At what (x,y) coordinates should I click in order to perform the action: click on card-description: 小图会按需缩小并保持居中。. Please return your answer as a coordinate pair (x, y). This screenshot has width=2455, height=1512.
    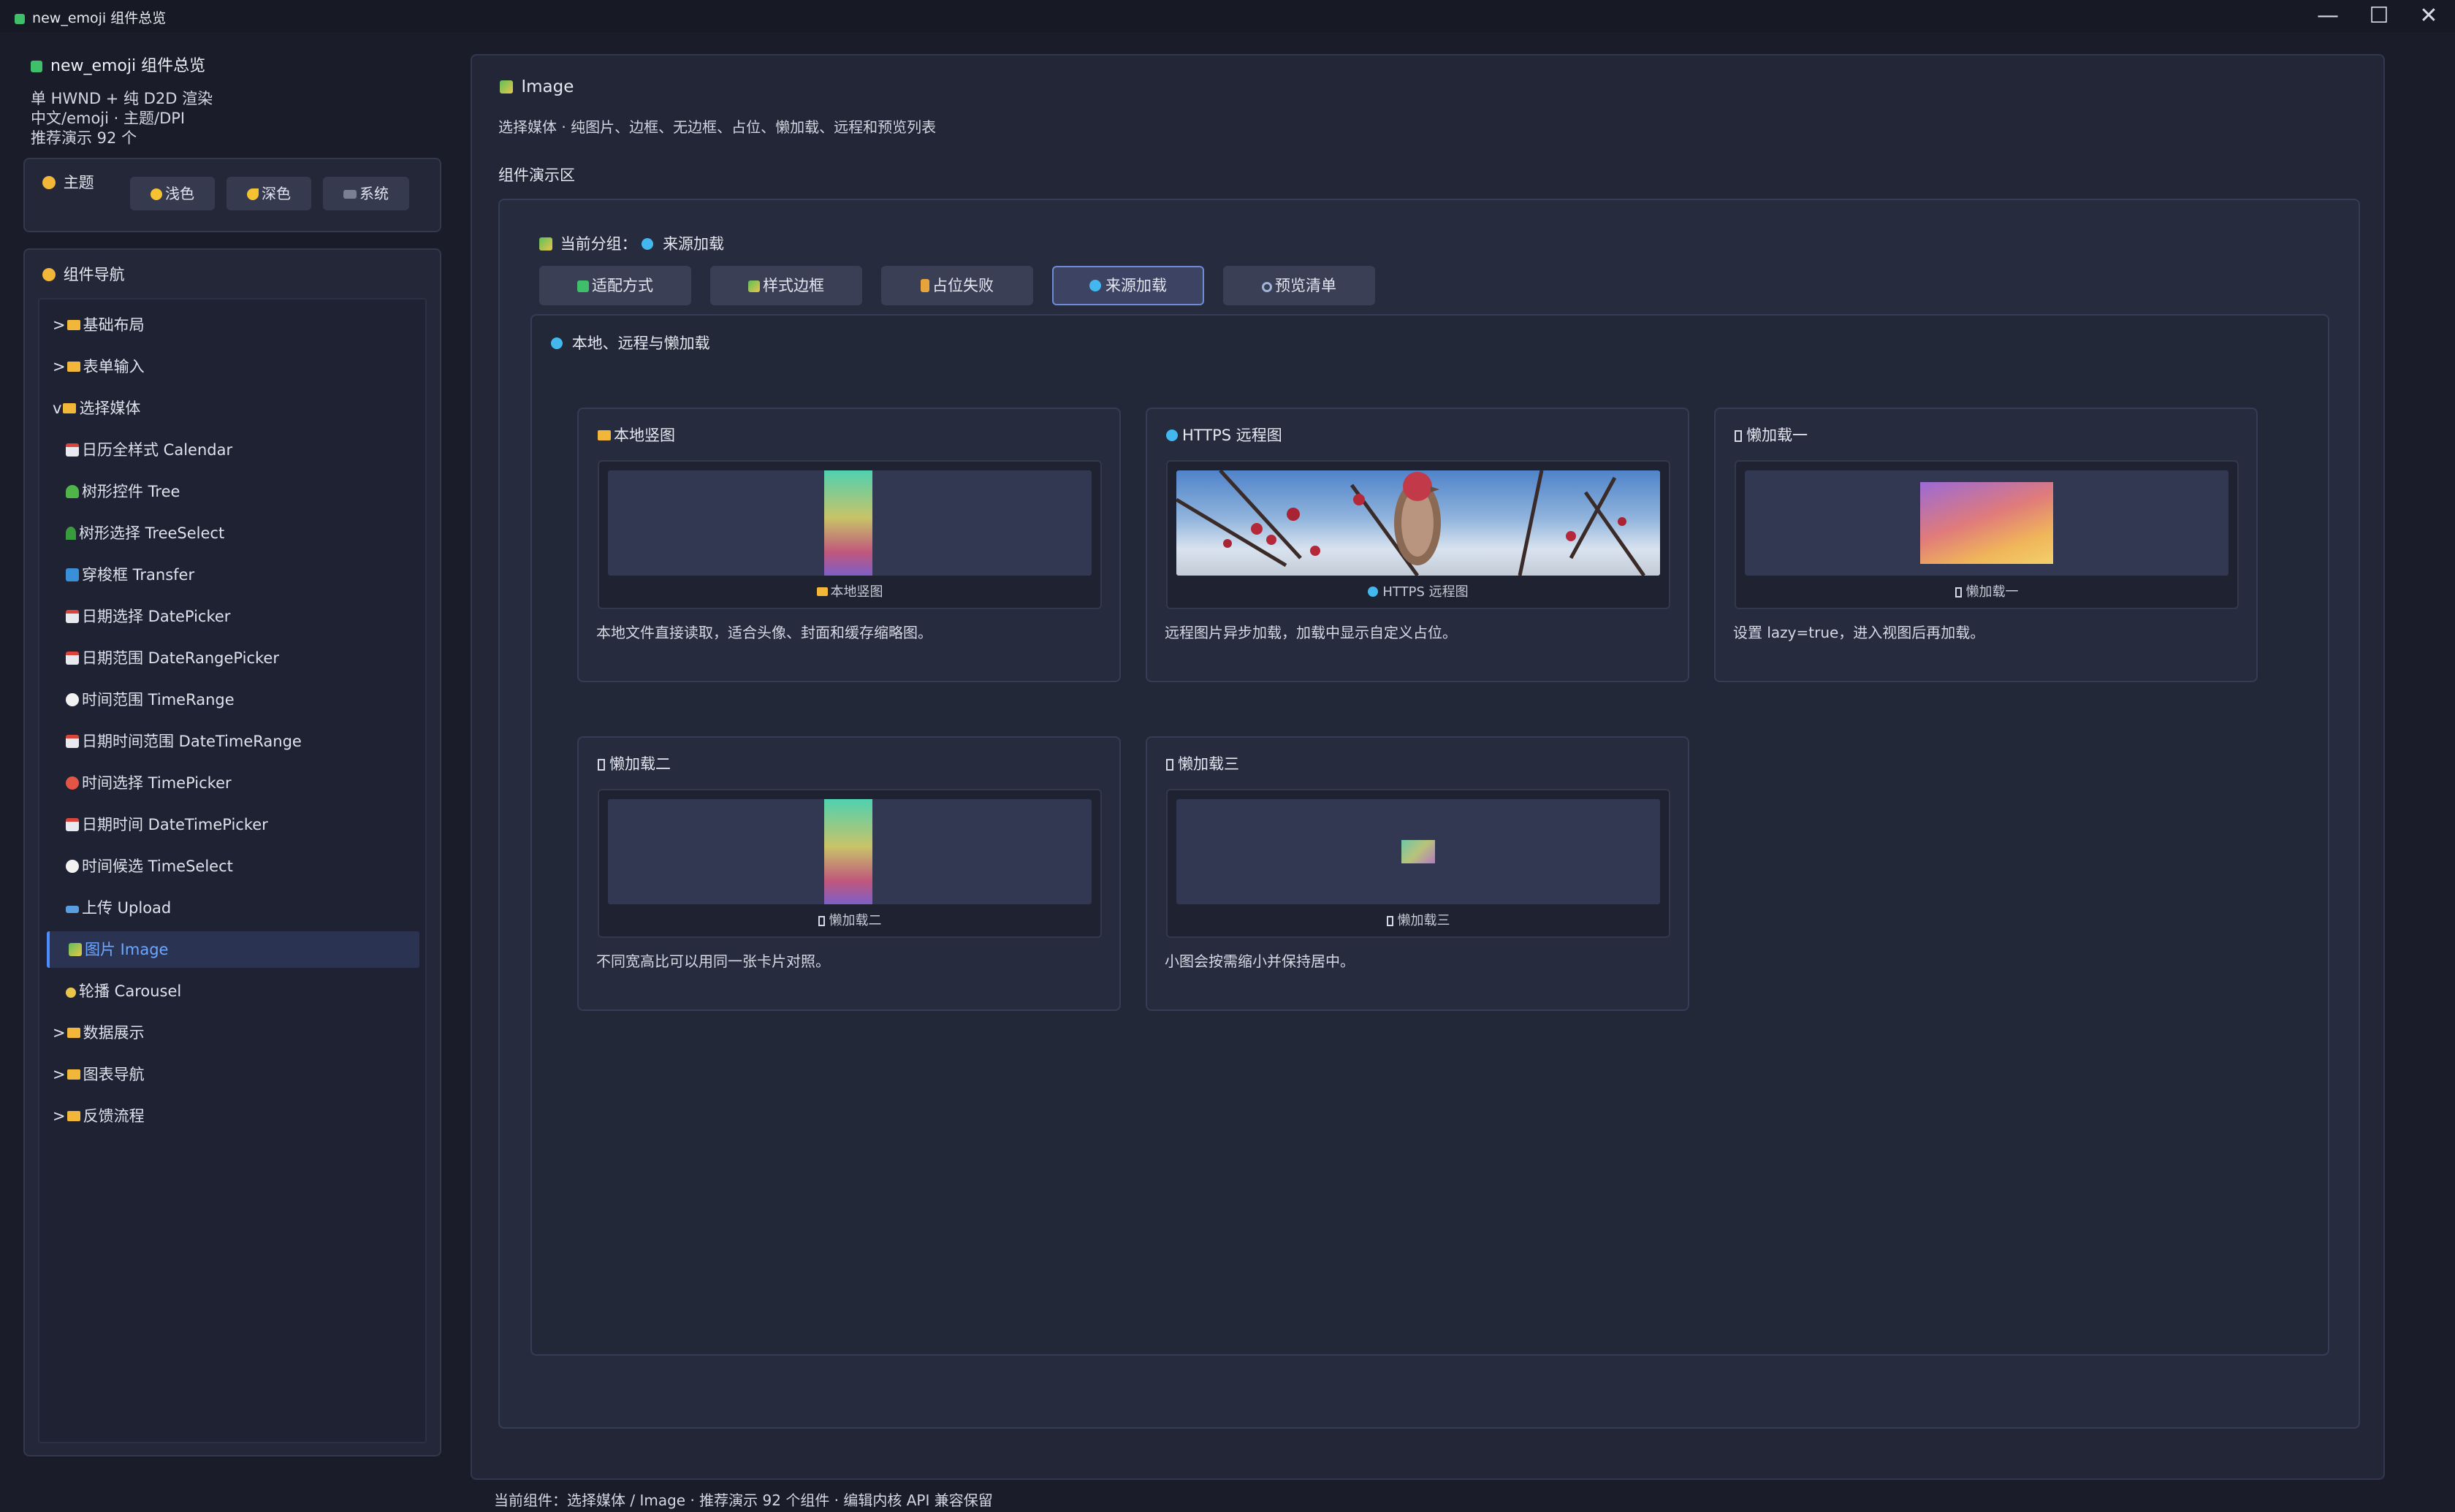
    Looking at the image, I should click on (1260, 961).